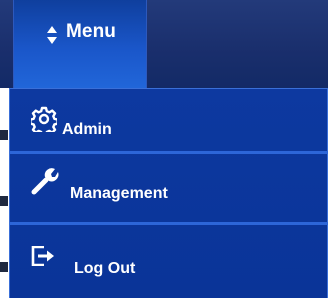 The image size is (328, 298). I want to click on sign-out-icon, so click(42, 256).